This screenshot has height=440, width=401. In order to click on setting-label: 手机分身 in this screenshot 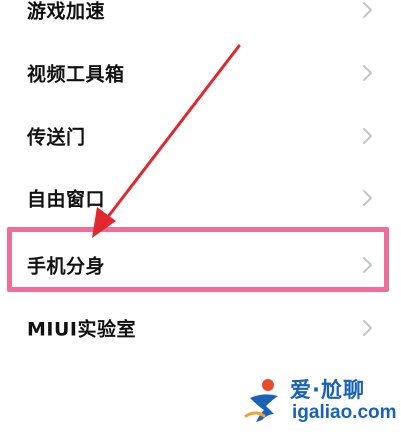, I will do `click(66, 266)`.